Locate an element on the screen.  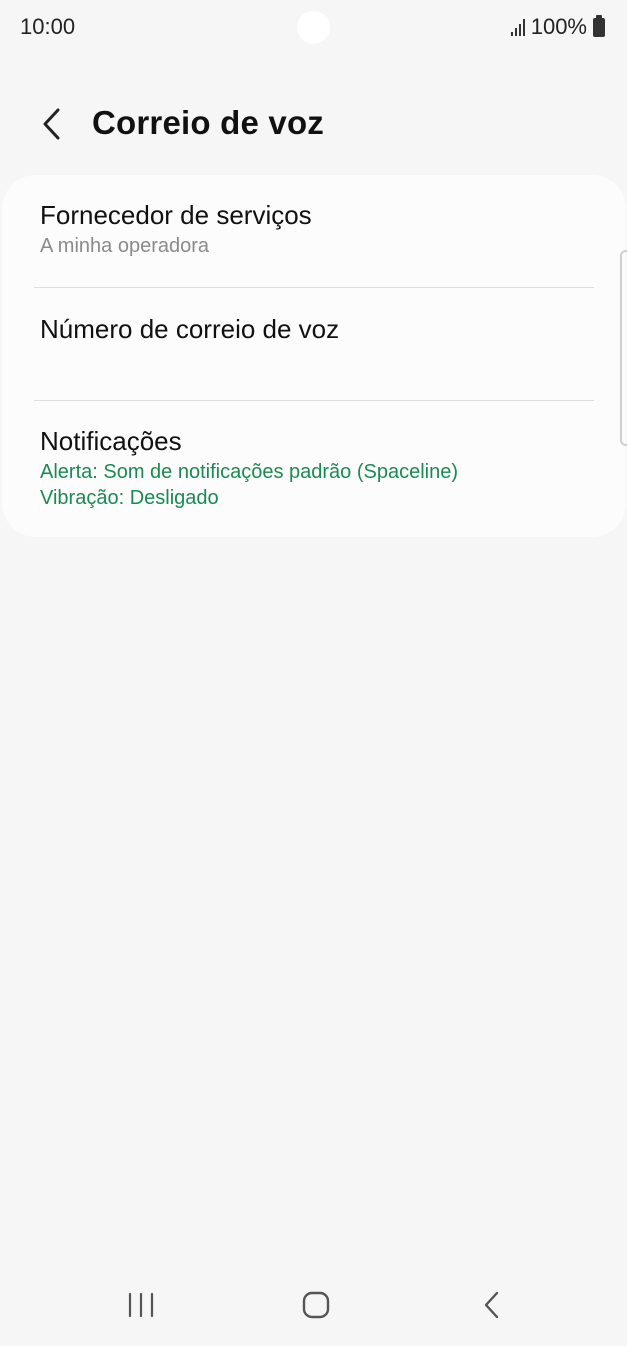
recents-icon is located at coordinates (141, 1305).